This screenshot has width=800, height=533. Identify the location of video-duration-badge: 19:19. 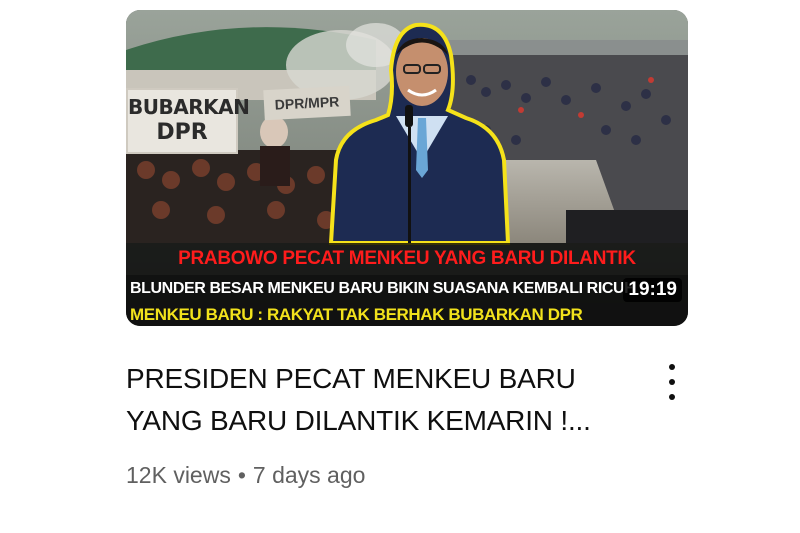
(652, 290).